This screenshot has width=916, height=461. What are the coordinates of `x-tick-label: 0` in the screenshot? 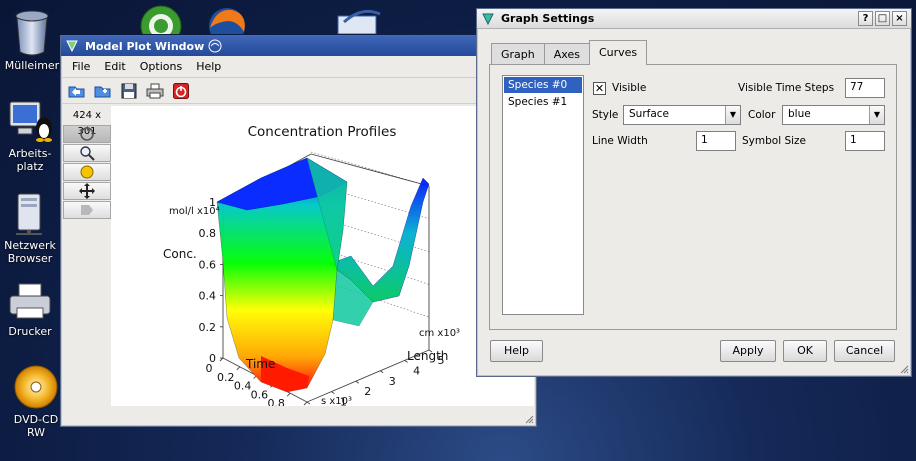 It's located at (209, 368).